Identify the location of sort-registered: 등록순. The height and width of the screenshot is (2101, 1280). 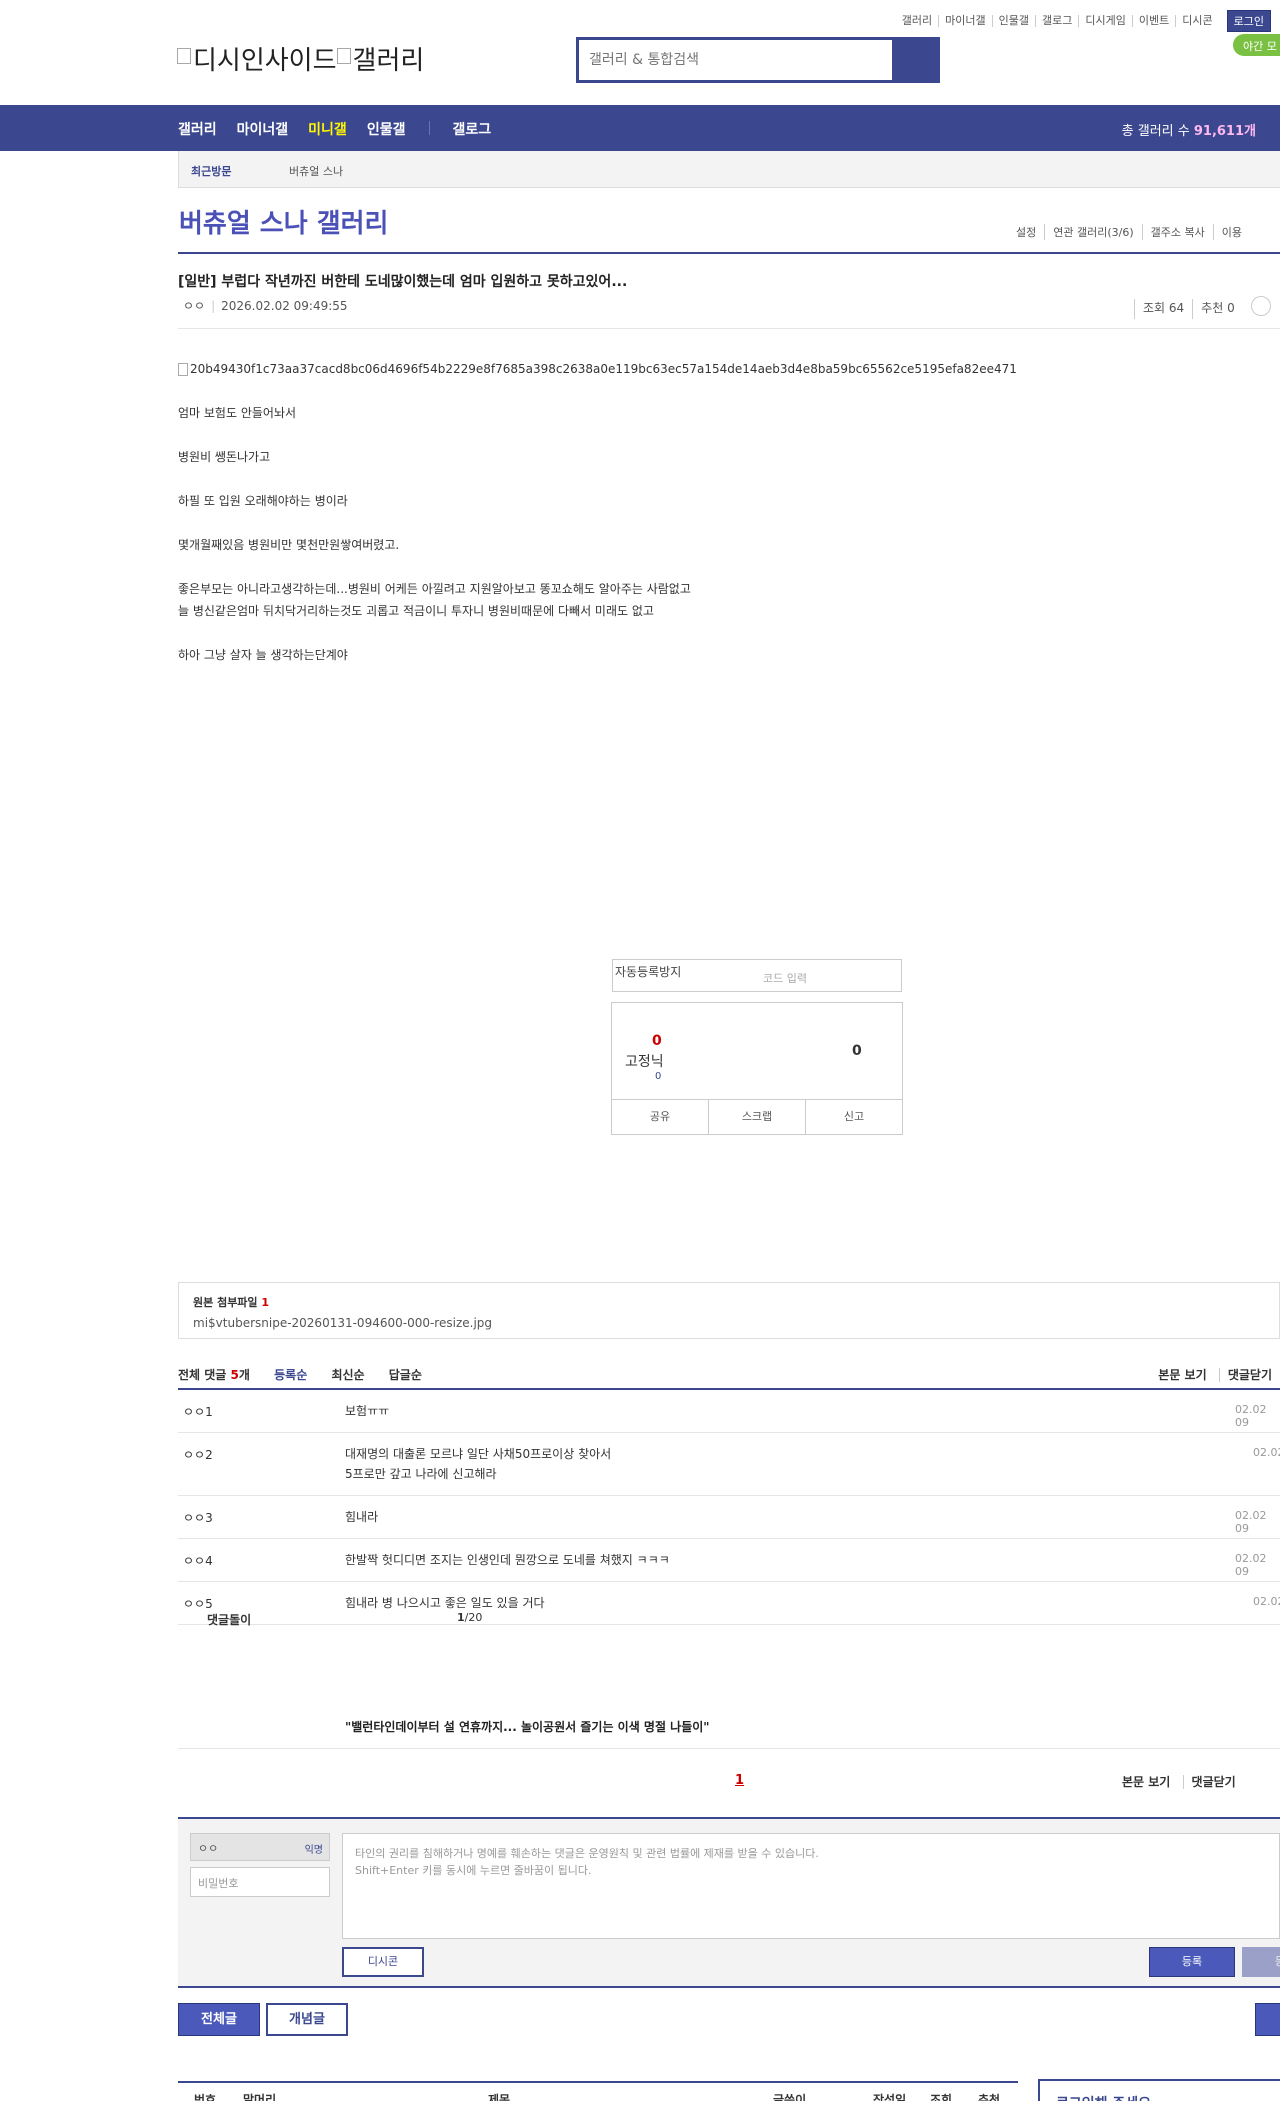
(290, 1375).